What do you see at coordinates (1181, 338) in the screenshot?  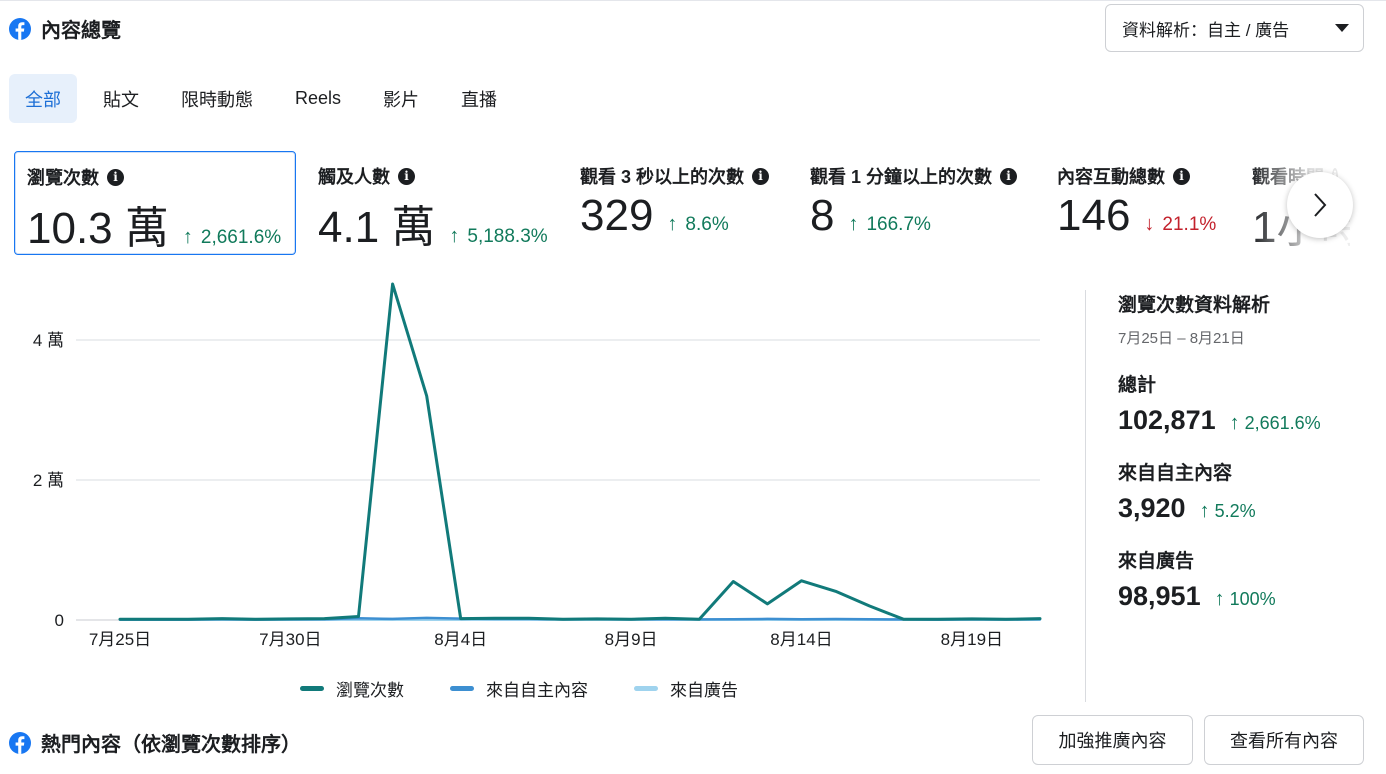 I see `panel-date-range: 7月25日 – 8月21日` at bounding box center [1181, 338].